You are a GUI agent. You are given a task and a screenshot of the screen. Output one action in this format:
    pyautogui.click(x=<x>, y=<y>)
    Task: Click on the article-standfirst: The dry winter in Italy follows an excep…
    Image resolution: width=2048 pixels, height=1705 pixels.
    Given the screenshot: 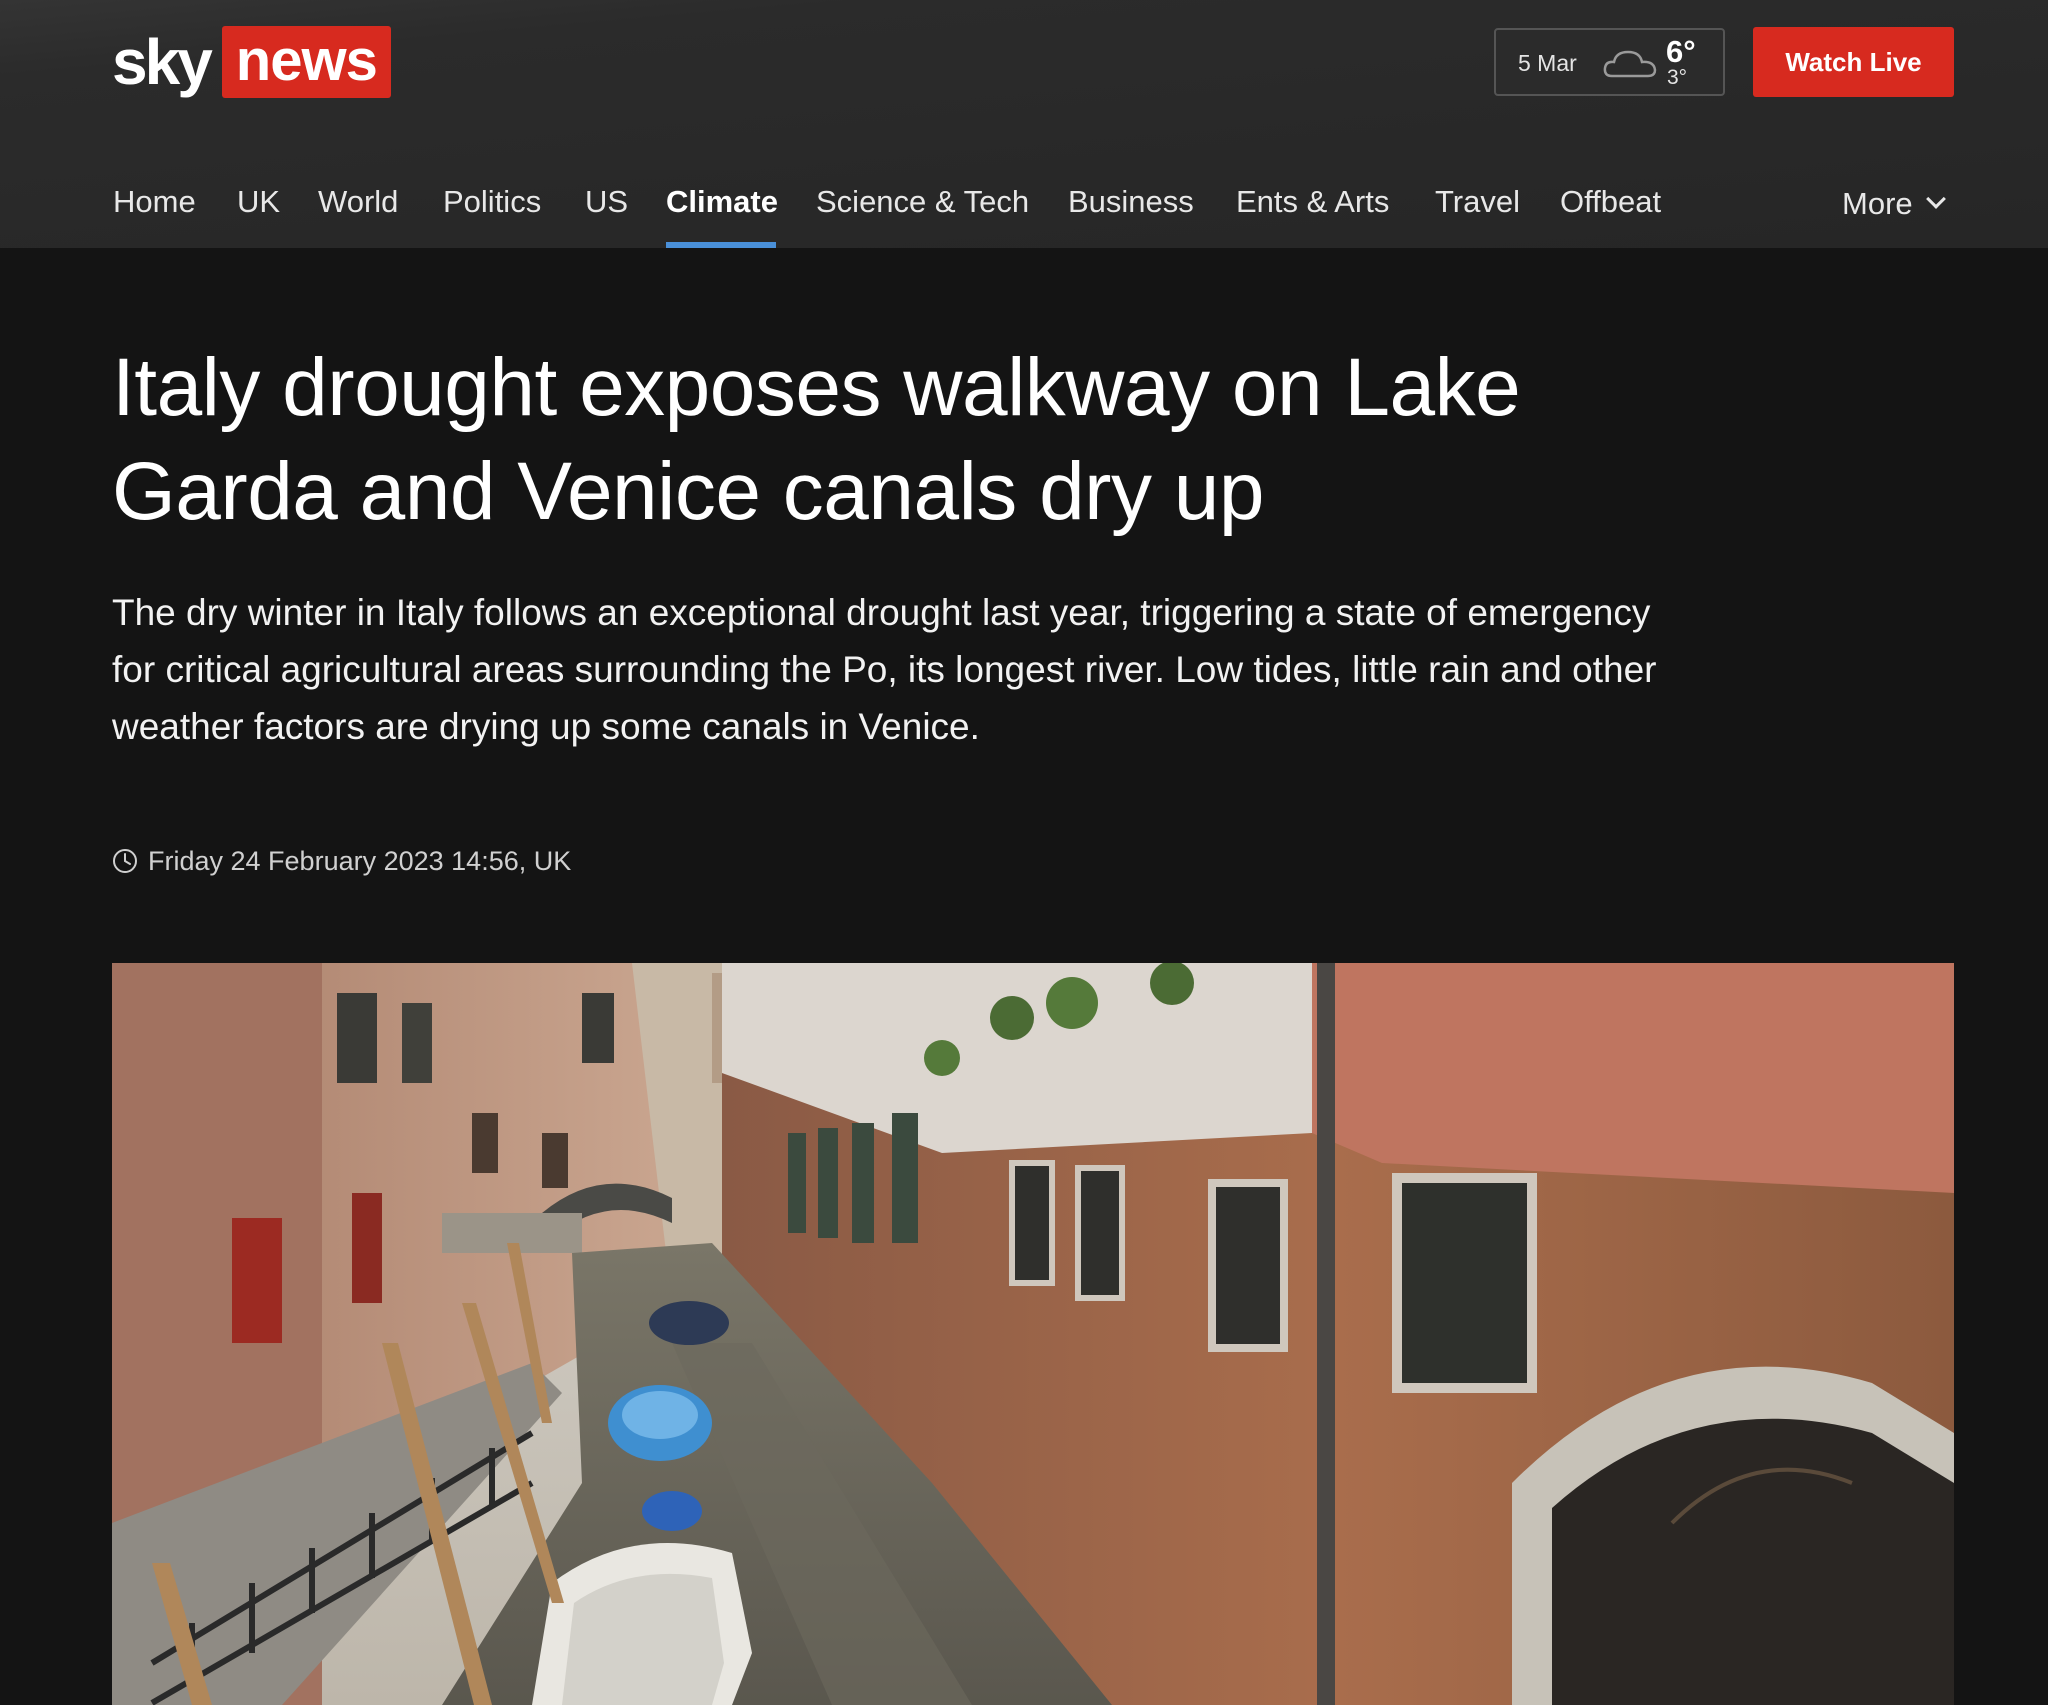 What is the action you would take?
    pyautogui.click(x=884, y=669)
    